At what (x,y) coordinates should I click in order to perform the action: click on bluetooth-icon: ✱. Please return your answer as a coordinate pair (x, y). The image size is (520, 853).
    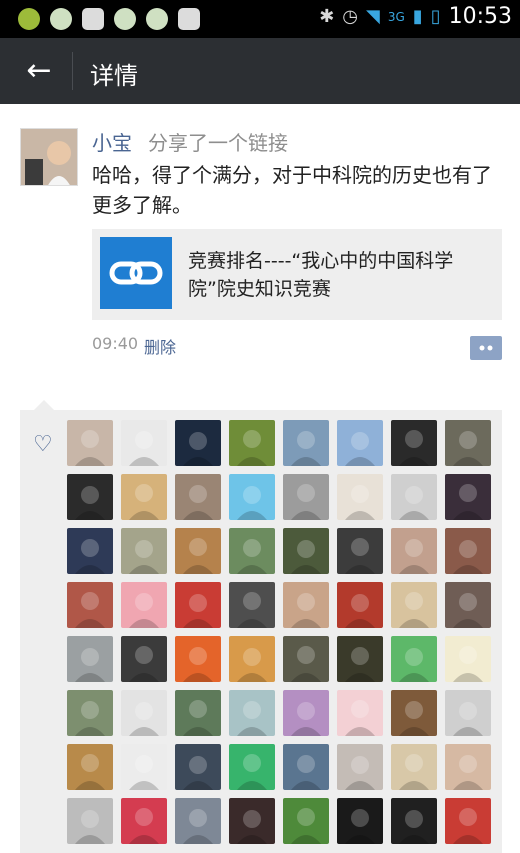
    Looking at the image, I should click on (327, 16).